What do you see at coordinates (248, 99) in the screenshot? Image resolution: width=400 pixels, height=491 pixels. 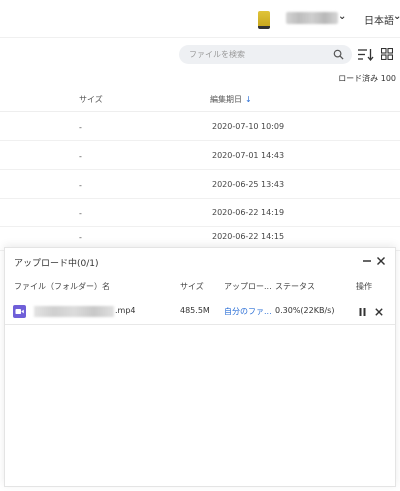 I see `sort-descending-icon: ↓` at bounding box center [248, 99].